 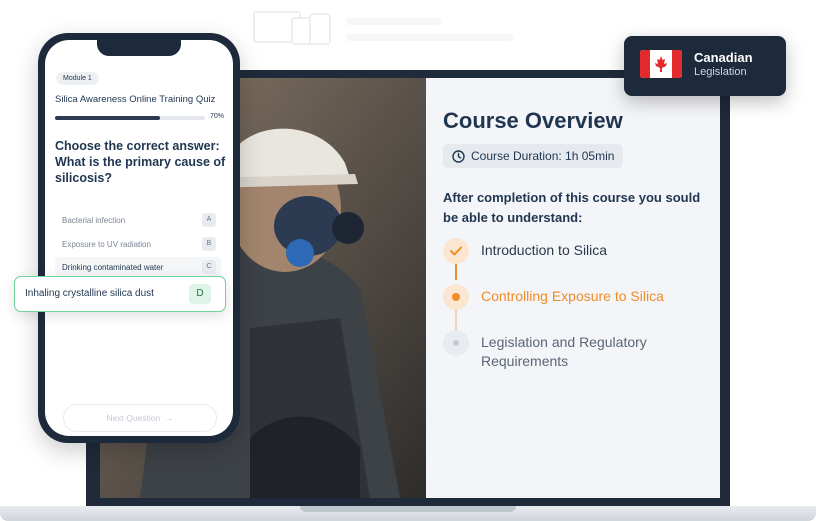 What do you see at coordinates (292, 28) in the screenshot?
I see `devices-icon` at bounding box center [292, 28].